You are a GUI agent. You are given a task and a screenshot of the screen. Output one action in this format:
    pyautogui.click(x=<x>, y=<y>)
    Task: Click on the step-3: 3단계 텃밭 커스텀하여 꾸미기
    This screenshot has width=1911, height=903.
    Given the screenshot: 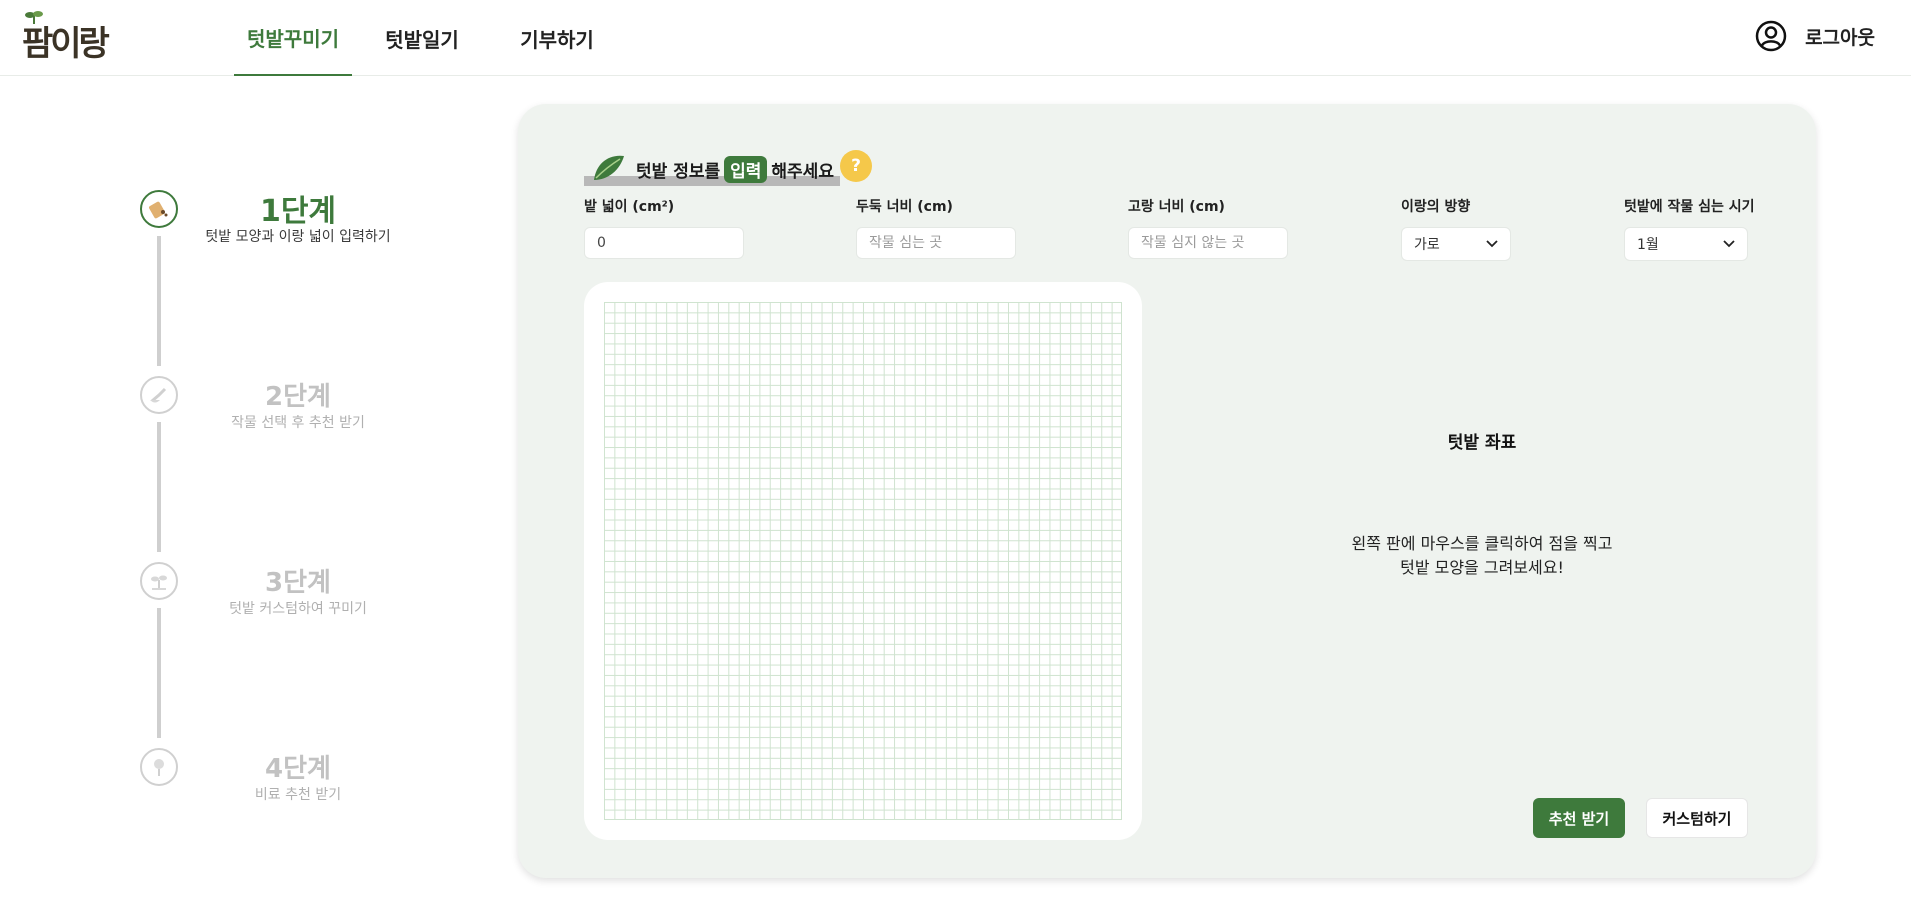 What is the action you would take?
    pyautogui.click(x=288, y=593)
    